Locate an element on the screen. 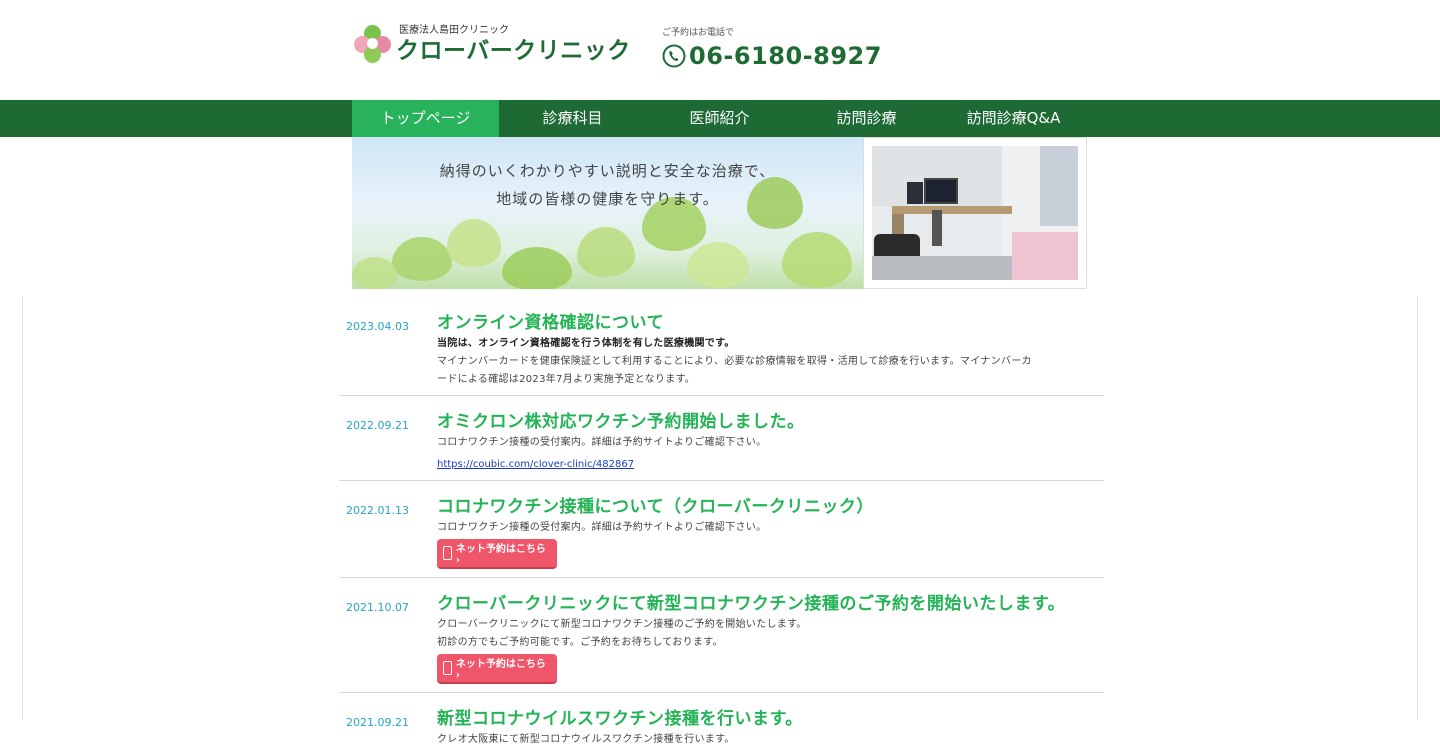 Image resolution: width=1440 pixels, height=755 pixels. nav-item-doctors: 医師紹介 is located at coordinates (719, 118).